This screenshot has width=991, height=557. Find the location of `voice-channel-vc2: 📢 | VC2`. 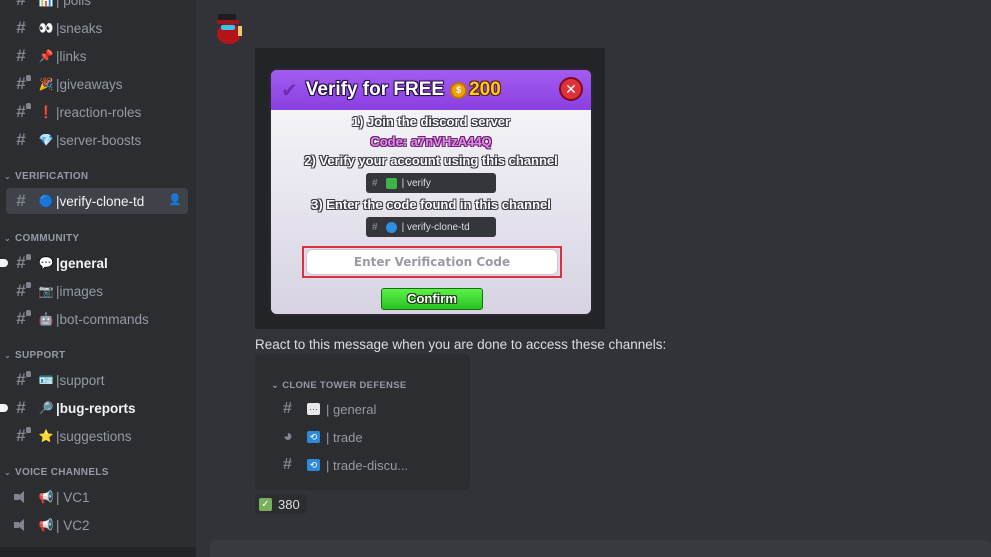

voice-channel-vc2: 📢 | VC2 is located at coordinates (97, 525).